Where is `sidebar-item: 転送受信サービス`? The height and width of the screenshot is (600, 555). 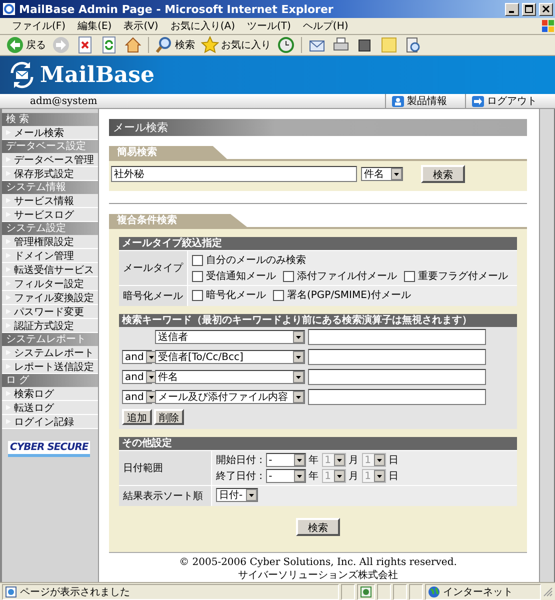 sidebar-item: 転送受信サービス is located at coordinates (50, 270).